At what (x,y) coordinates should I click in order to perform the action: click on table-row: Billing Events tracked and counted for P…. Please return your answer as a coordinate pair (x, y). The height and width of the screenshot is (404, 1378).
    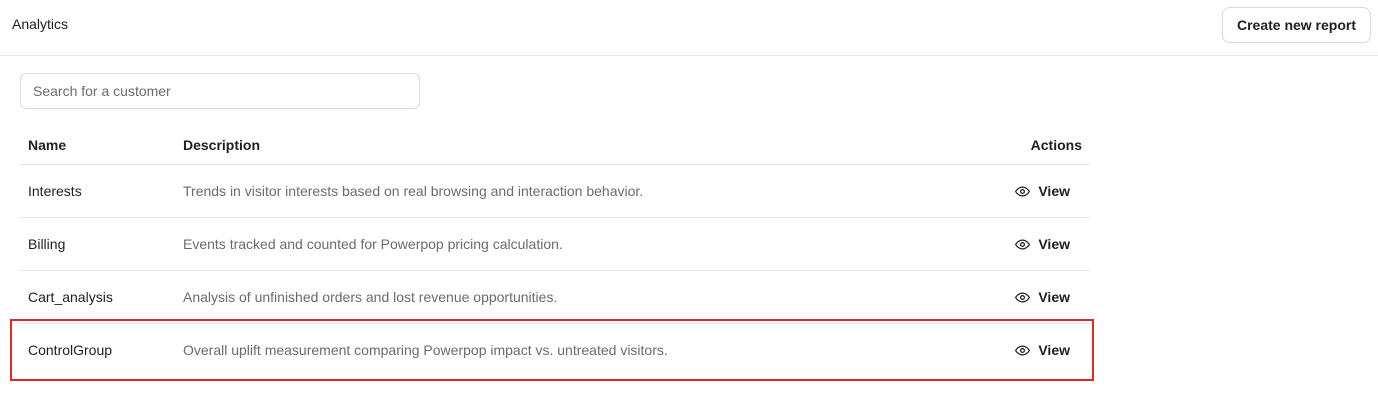
    Looking at the image, I should click on (555, 244).